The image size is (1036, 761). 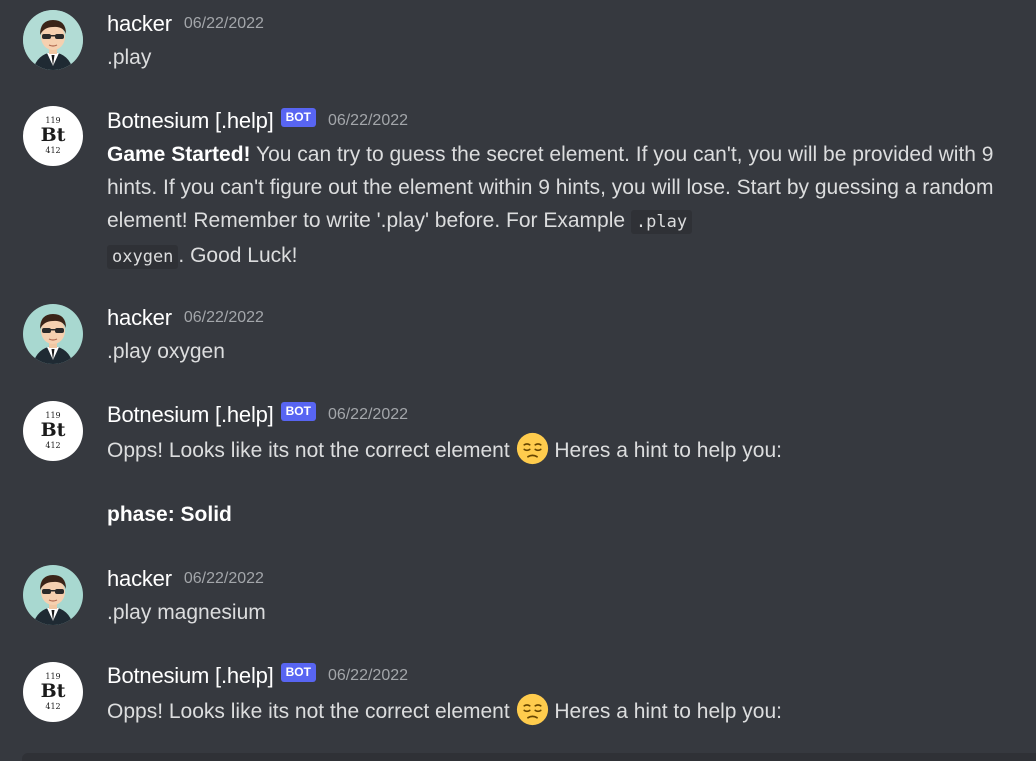 I want to click on hint-phase: phase: Solid, so click(x=169, y=514).